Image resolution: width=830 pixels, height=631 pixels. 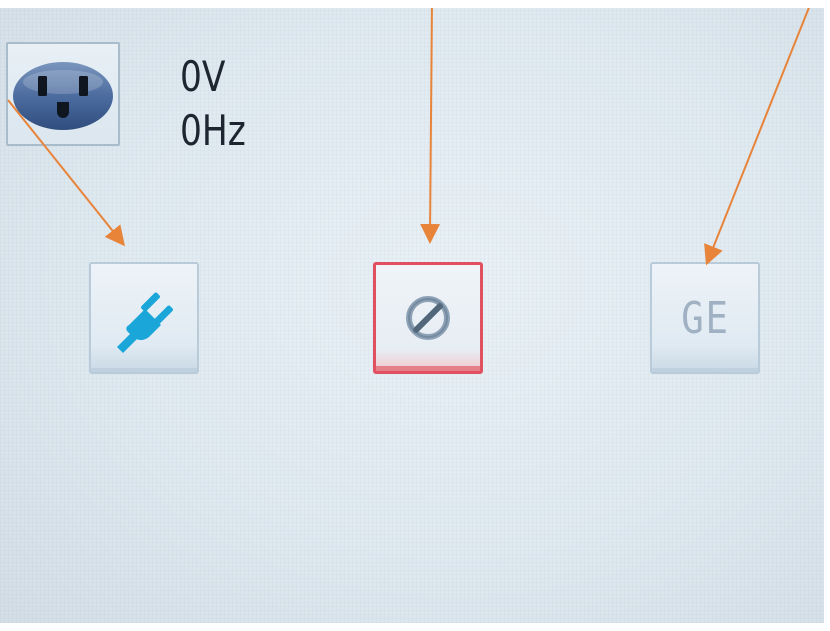 What do you see at coordinates (415, 627) in the screenshot?
I see `photo-margin-bottom` at bounding box center [415, 627].